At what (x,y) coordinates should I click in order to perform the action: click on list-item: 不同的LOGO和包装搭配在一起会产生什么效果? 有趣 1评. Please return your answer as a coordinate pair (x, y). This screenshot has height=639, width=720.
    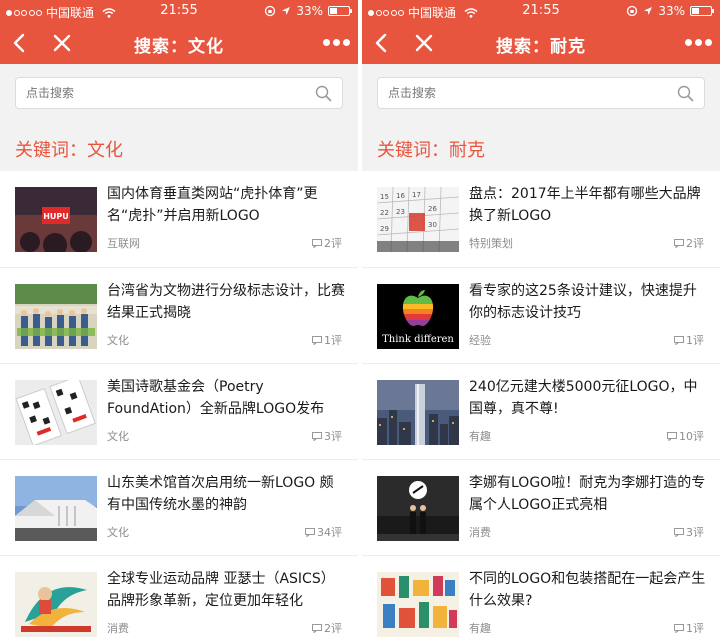
    Looking at the image, I should click on (541, 597).